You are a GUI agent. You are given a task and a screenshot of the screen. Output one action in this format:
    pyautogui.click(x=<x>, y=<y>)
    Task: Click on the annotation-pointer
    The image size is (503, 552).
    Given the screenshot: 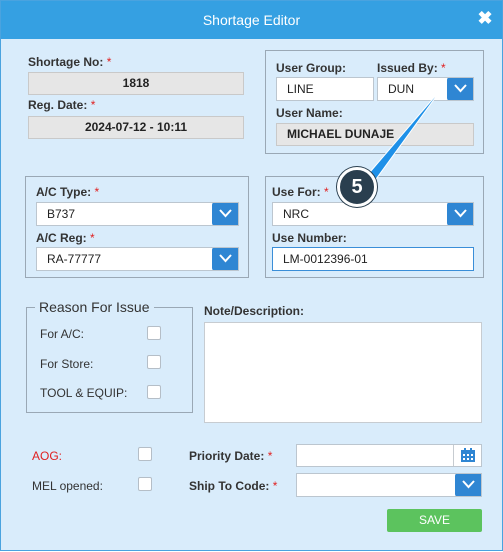 What is the action you would take?
    pyautogui.click(x=397, y=142)
    